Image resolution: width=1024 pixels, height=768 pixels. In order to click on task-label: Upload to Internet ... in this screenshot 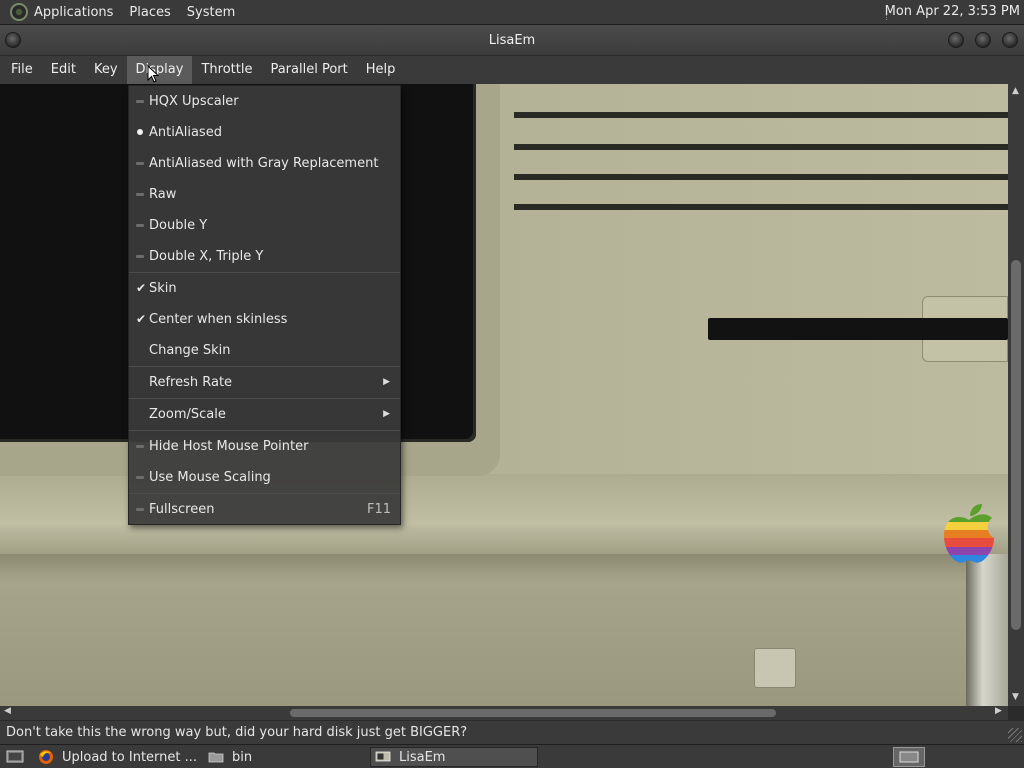, I will do `click(130, 757)`.